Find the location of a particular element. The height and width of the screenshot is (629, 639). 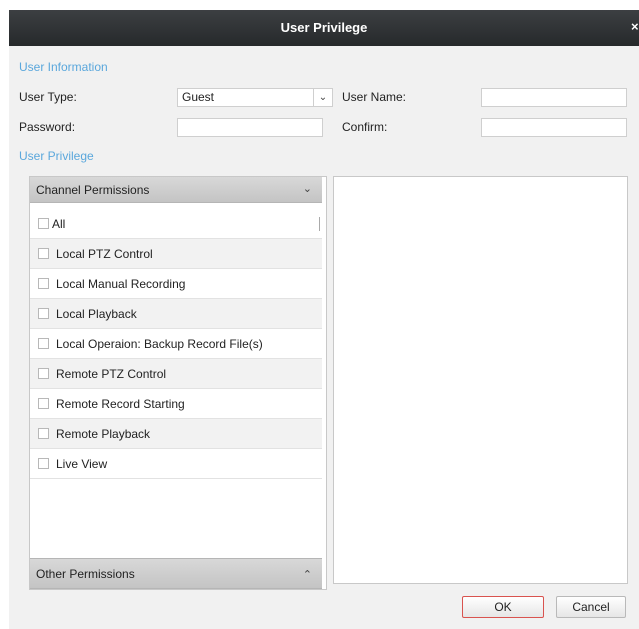

permission-label: Local Operaion: Backup Record File(s) is located at coordinates (159, 344).